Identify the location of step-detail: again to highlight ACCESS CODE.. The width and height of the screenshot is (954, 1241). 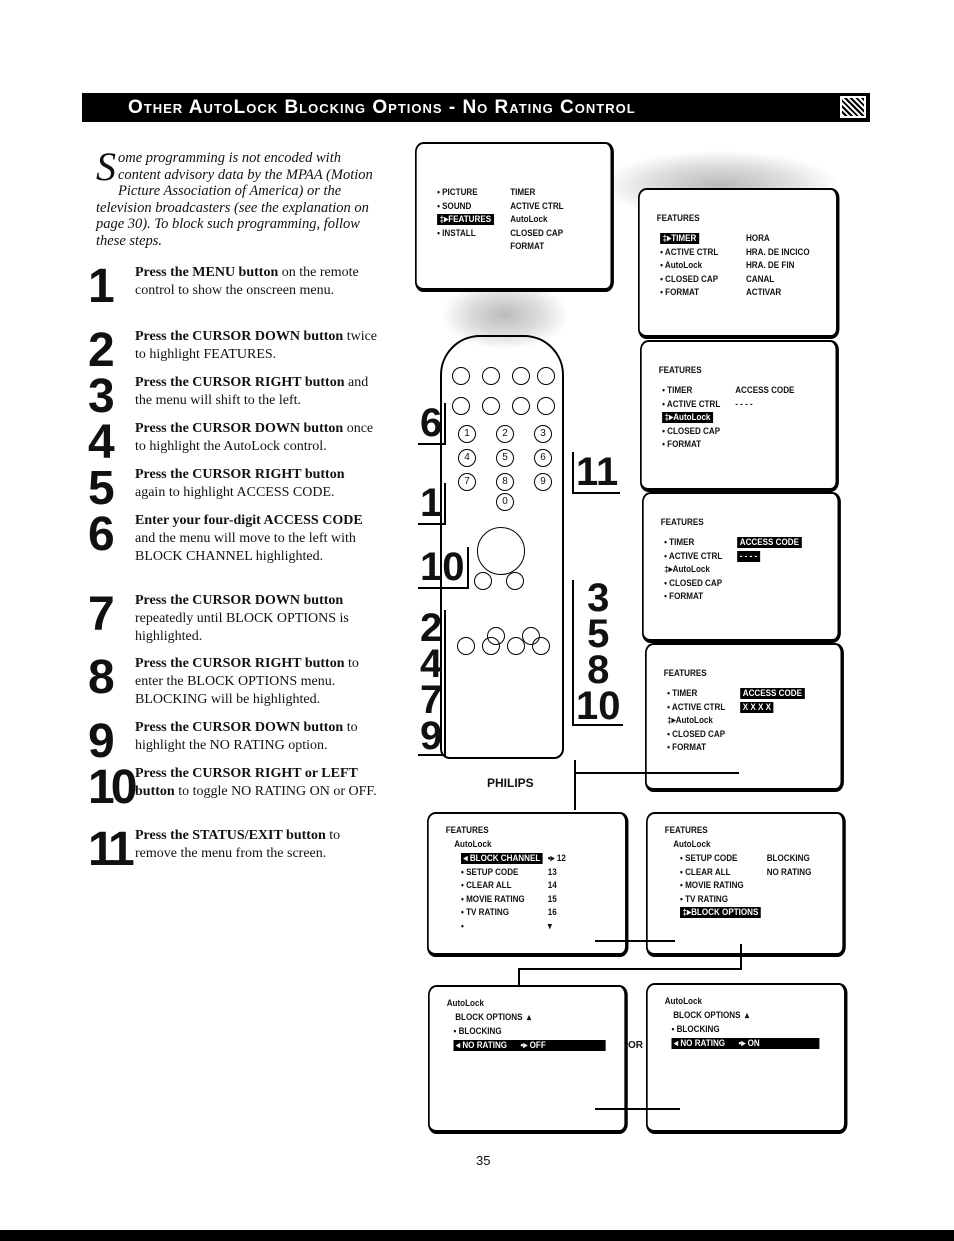
(235, 492).